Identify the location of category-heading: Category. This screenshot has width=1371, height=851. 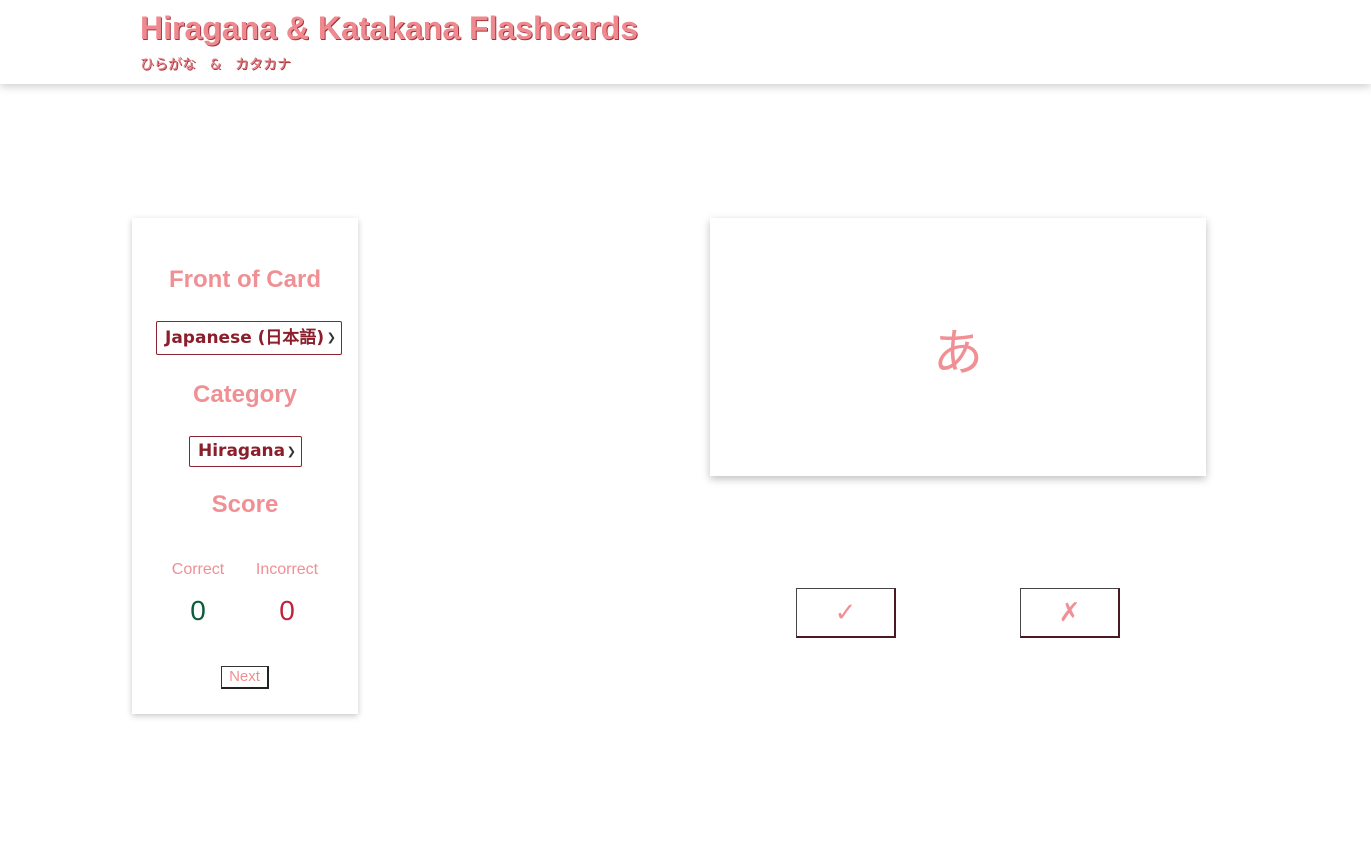
(245, 394).